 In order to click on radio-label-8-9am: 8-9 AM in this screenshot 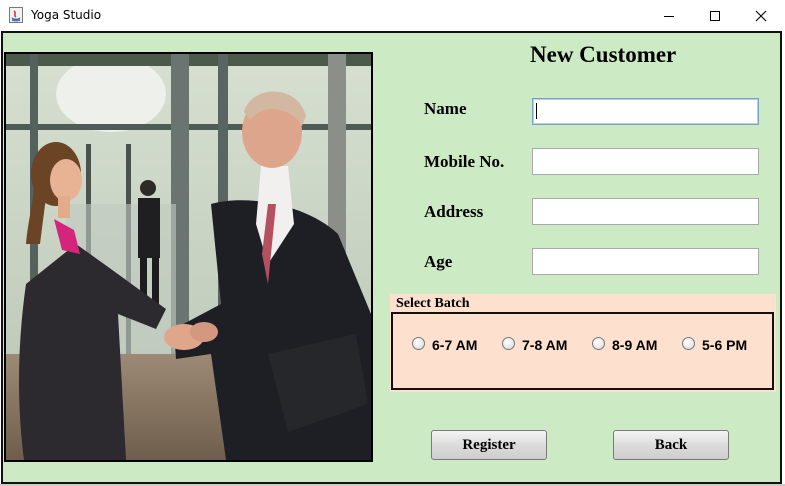, I will do `click(634, 345)`.